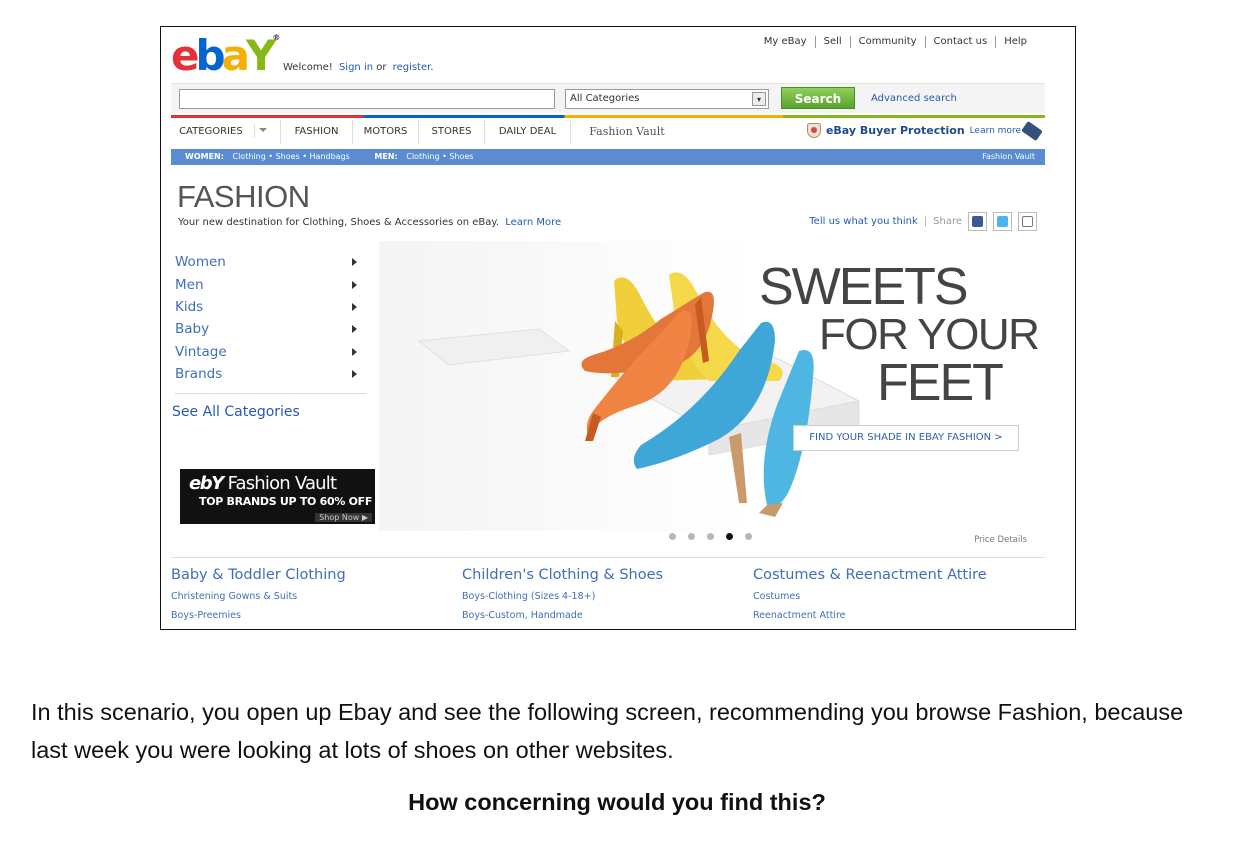 This screenshot has height=842, width=1234. Describe the element at coordinates (924, 130) in the screenshot. I see `buyer-protection: eBay Buyer Protection Learn more` at that location.